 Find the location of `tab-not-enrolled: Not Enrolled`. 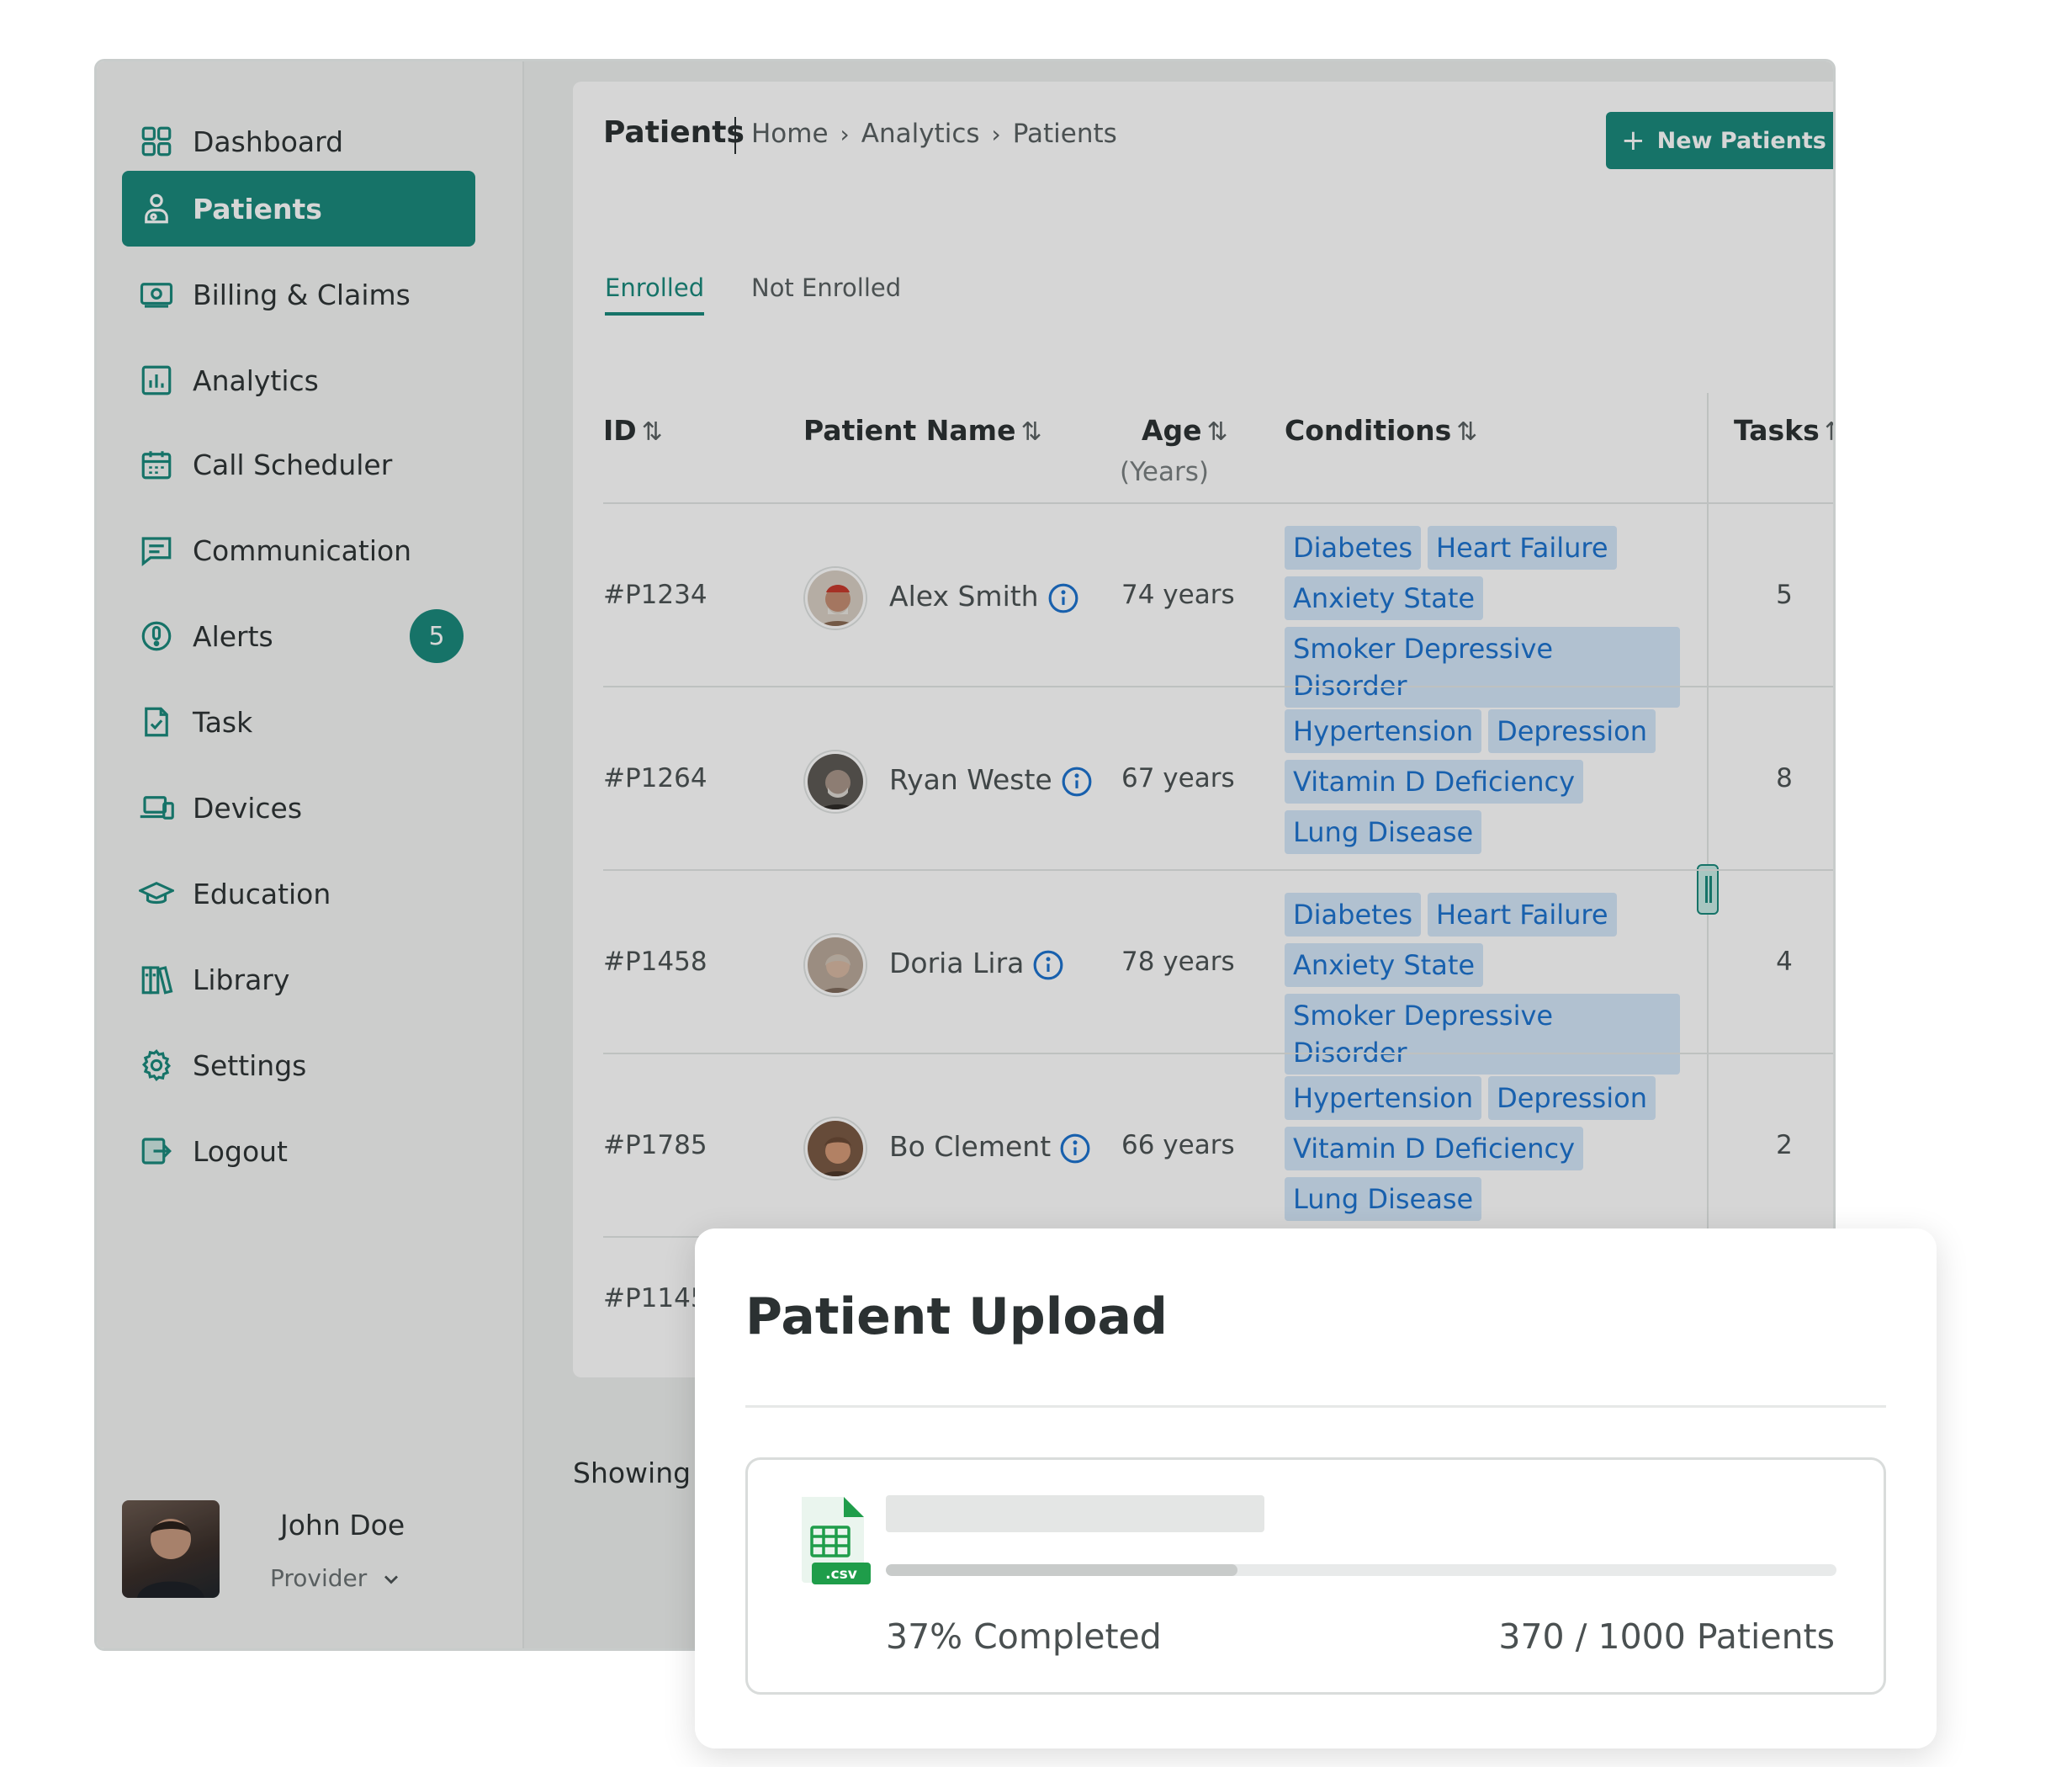

tab-not-enrolled: Not Enrolled is located at coordinates (826, 292).